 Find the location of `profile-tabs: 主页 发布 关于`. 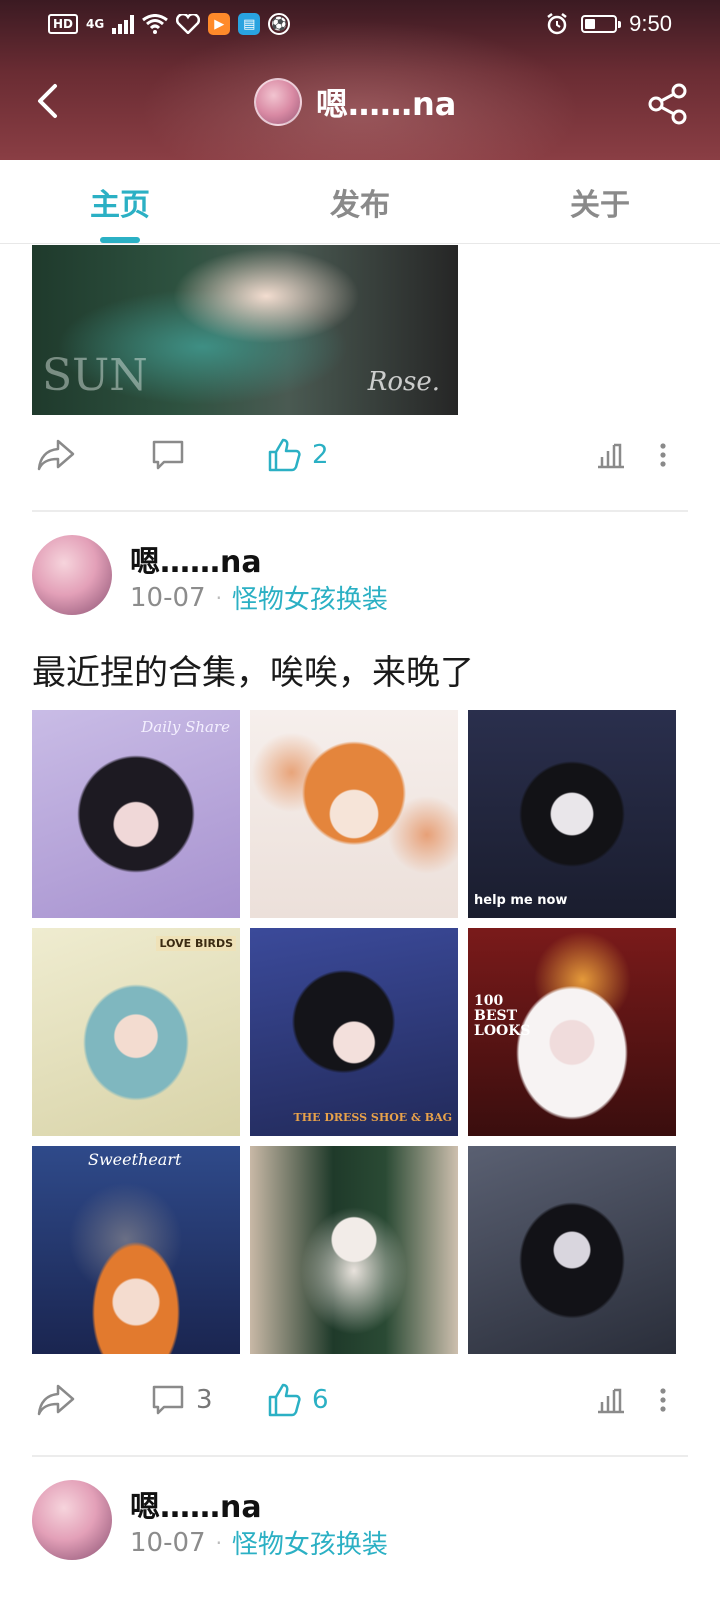

profile-tabs: 主页 发布 关于 is located at coordinates (360, 202).